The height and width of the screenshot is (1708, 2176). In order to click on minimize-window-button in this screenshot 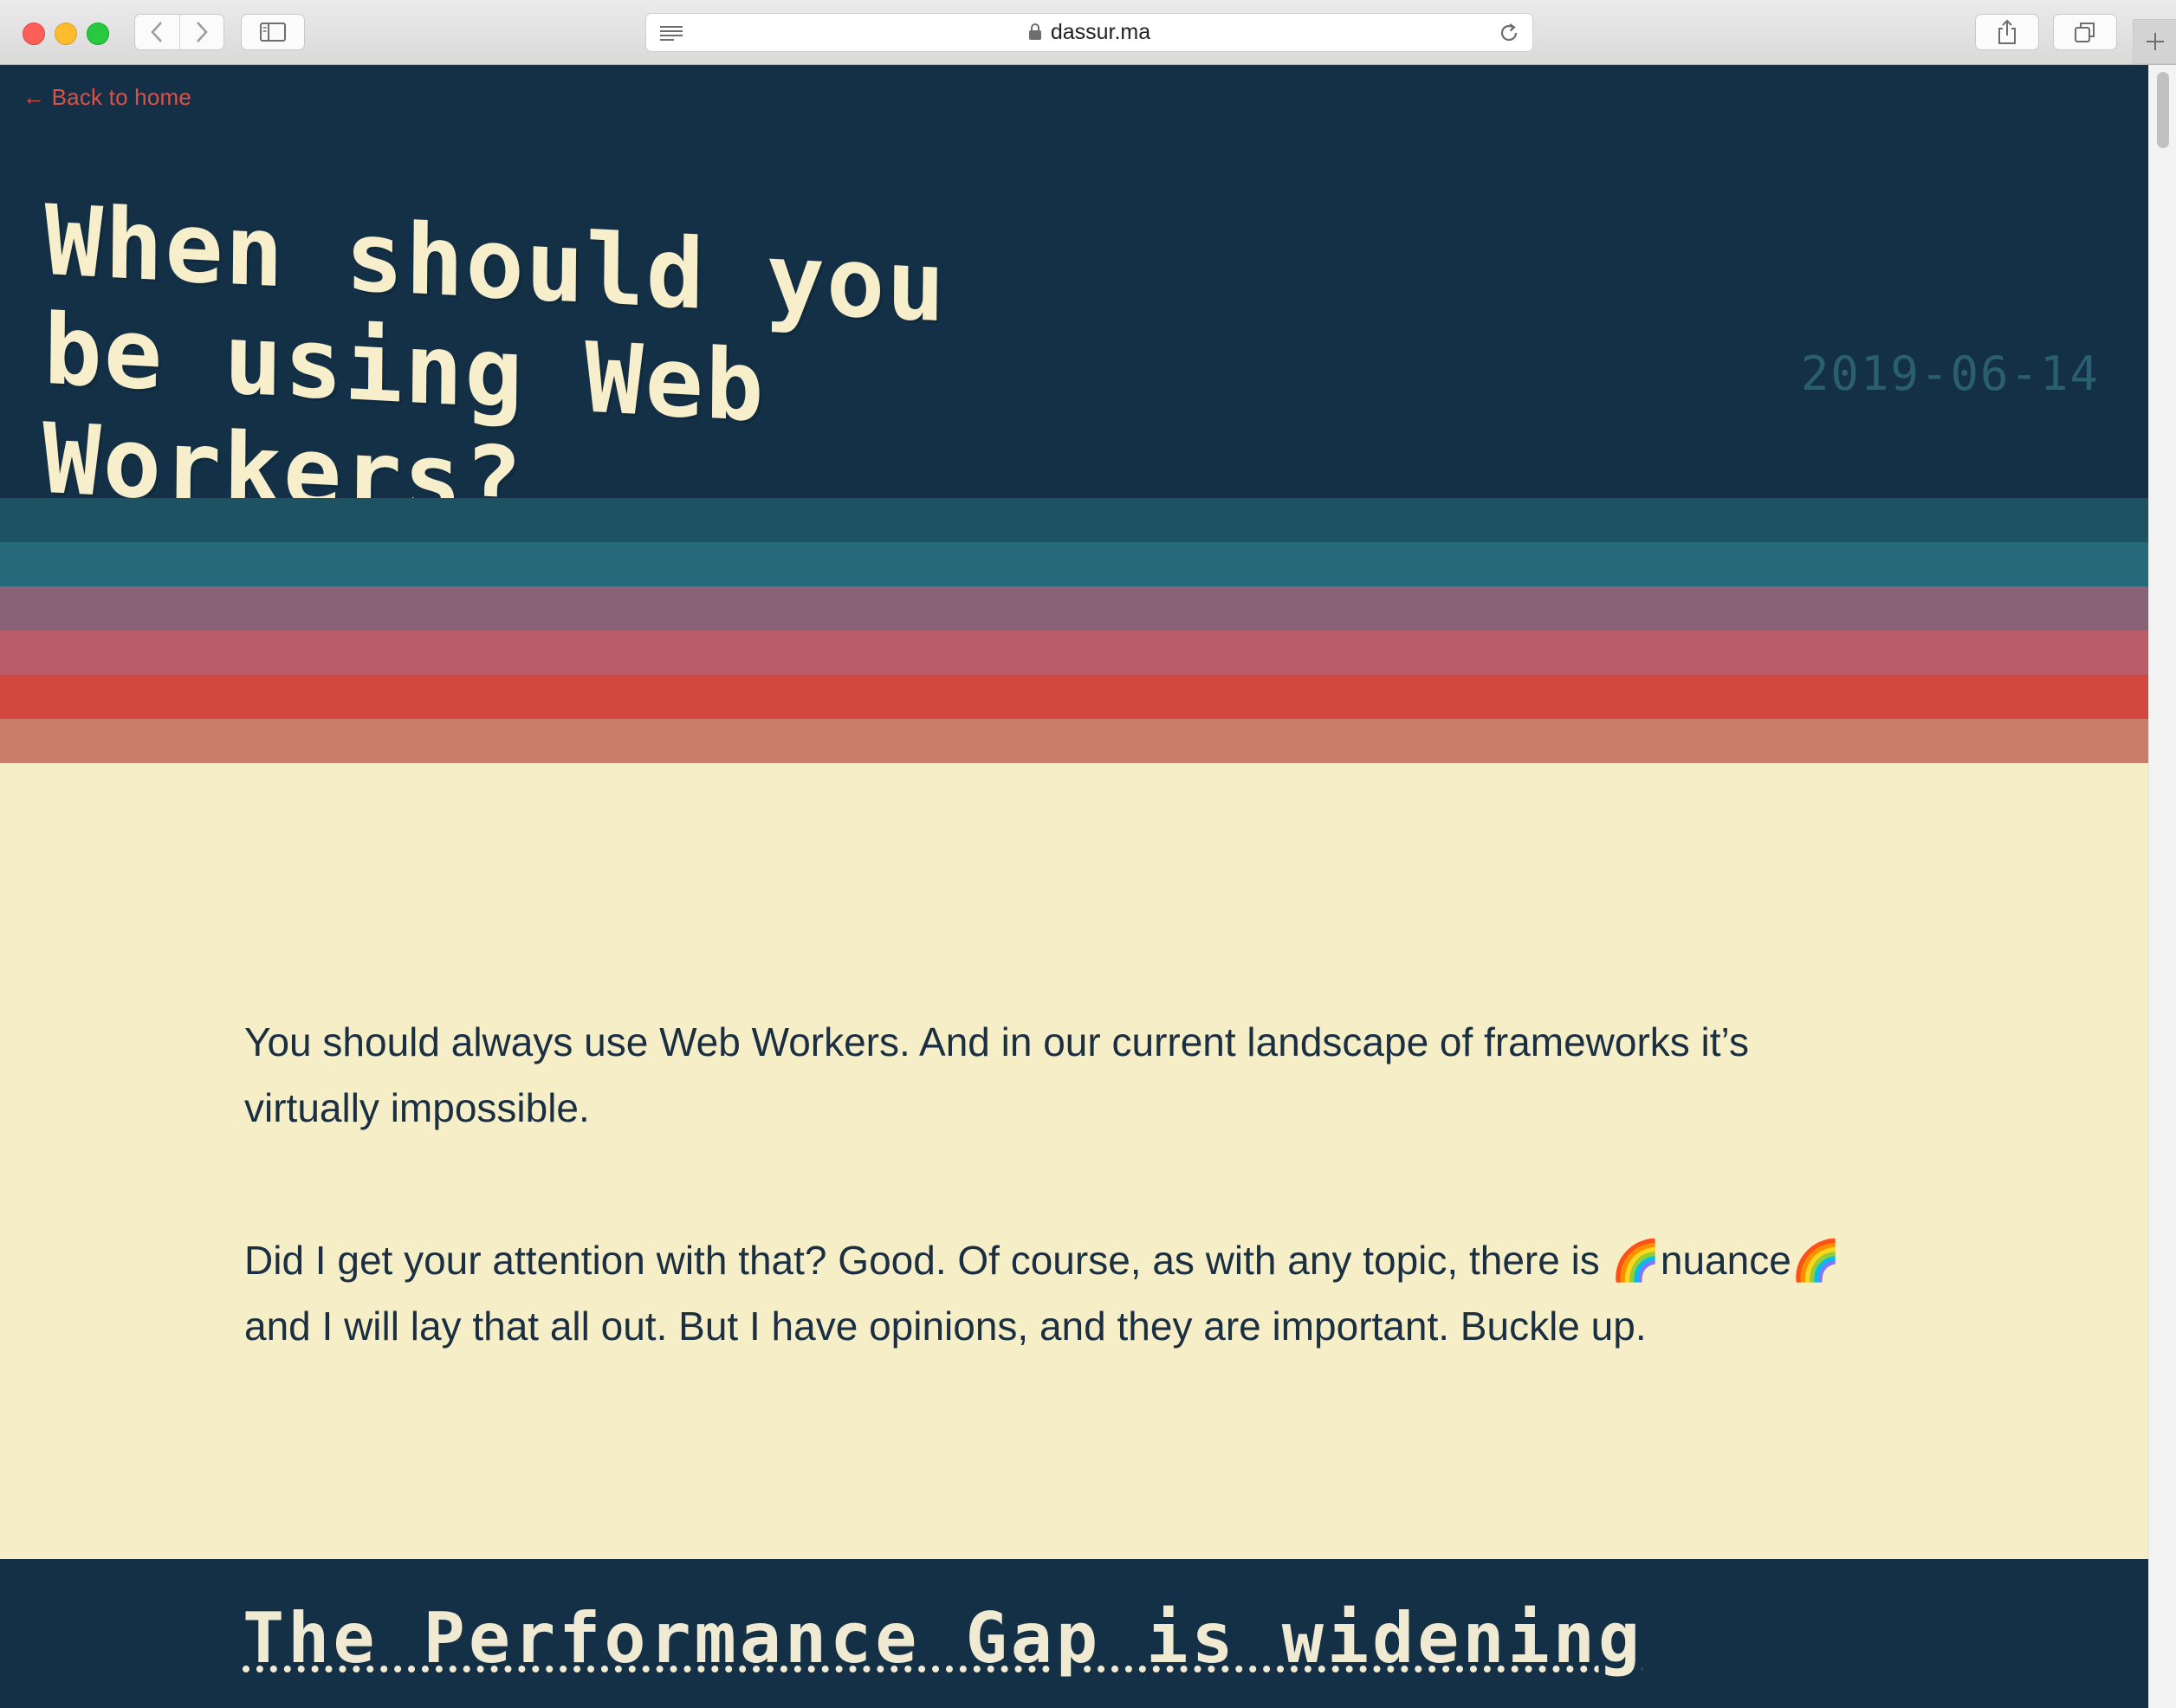, I will do `click(66, 34)`.